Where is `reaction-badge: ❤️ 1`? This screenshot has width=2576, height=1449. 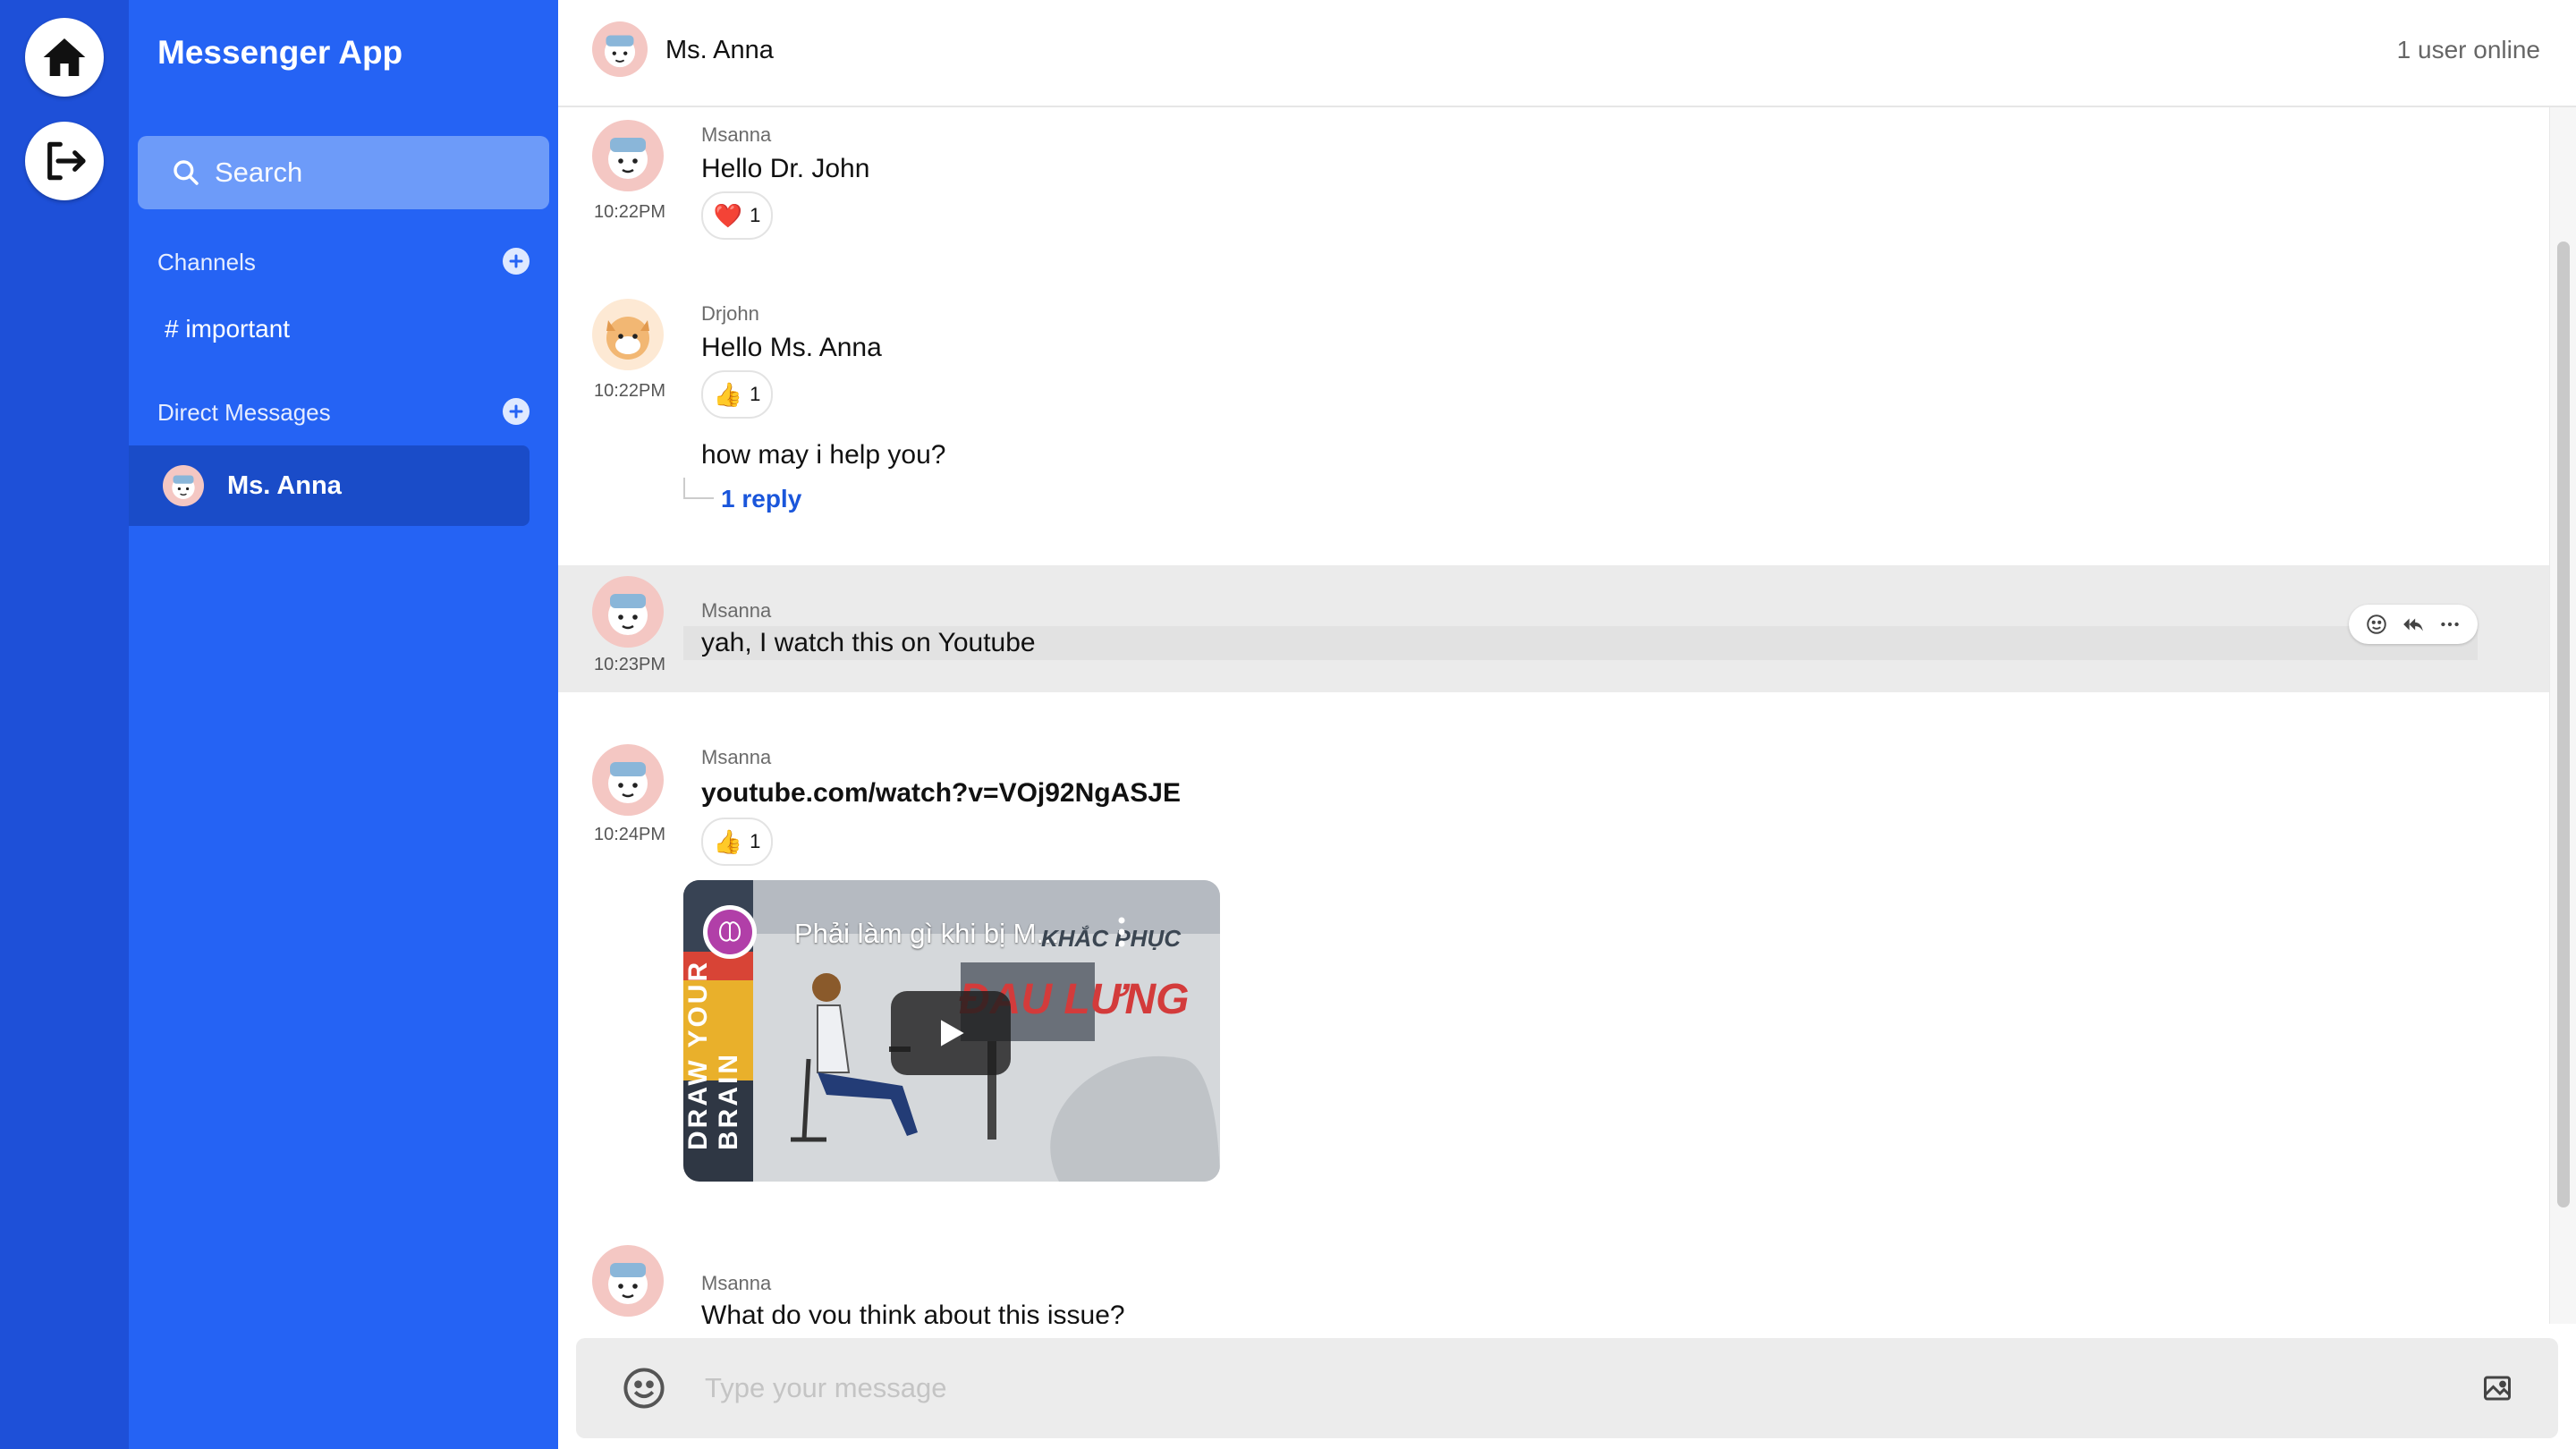 reaction-badge: ❤️ 1 is located at coordinates (737, 215).